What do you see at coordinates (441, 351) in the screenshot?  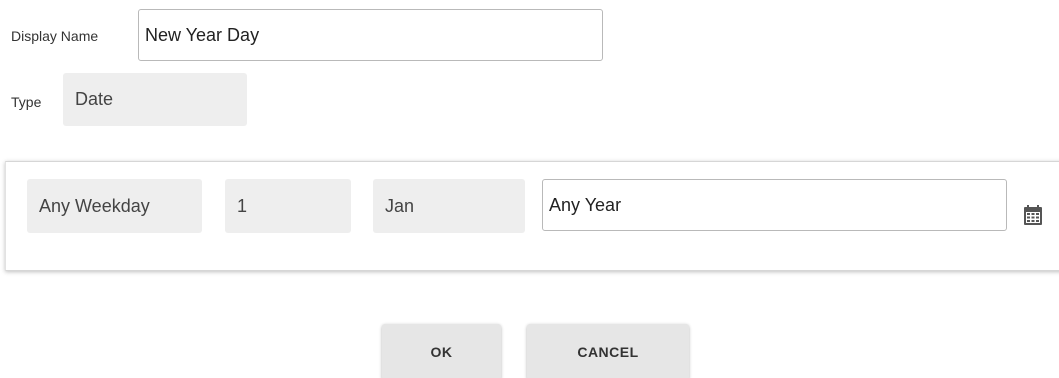 I see `ok-button: OK` at bounding box center [441, 351].